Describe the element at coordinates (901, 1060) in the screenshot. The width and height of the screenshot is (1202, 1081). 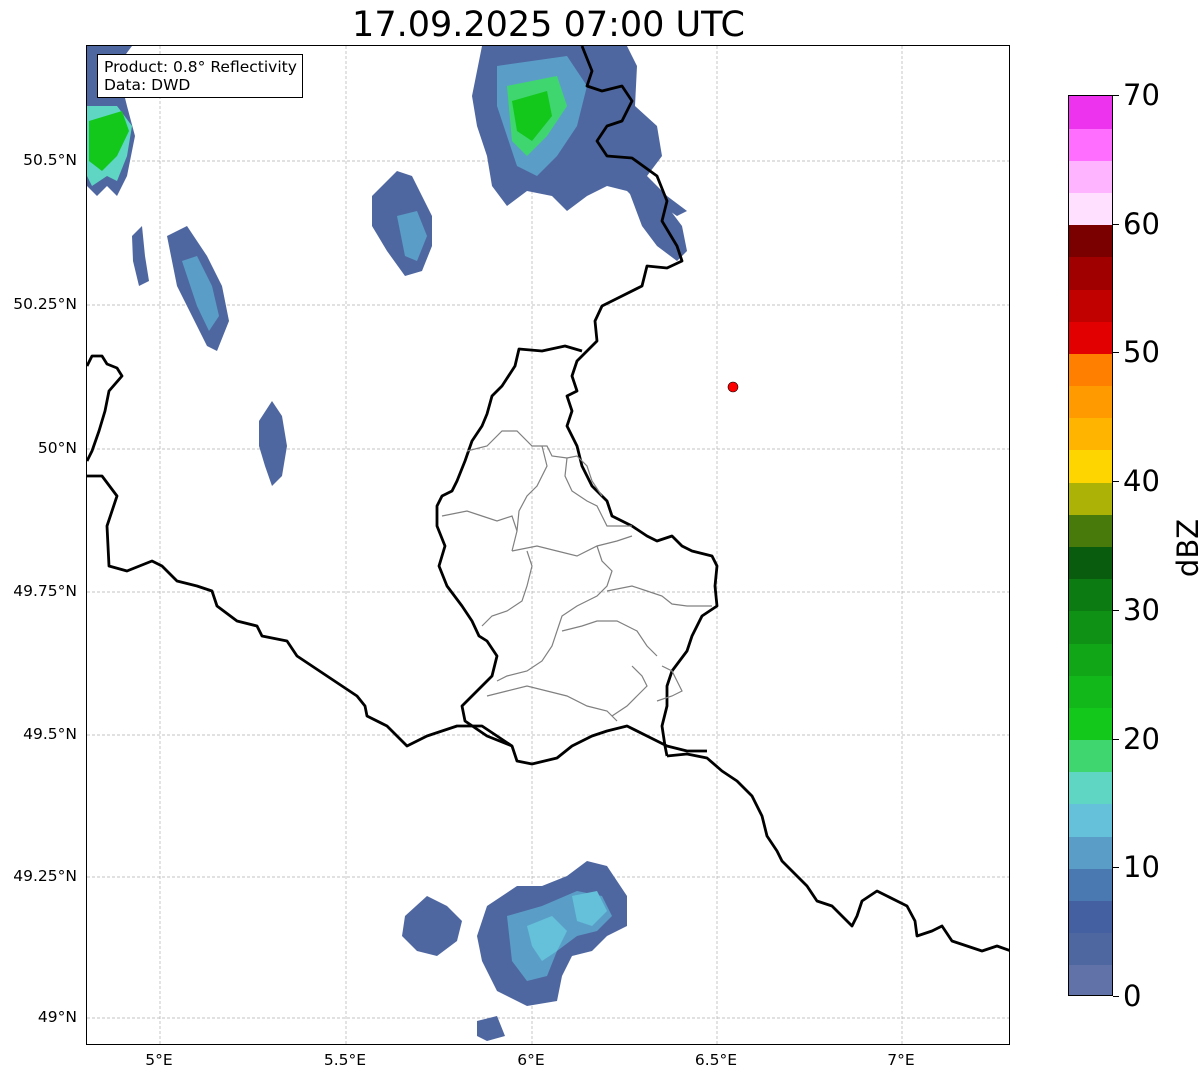
I see `lon-label: 7°E` at that location.